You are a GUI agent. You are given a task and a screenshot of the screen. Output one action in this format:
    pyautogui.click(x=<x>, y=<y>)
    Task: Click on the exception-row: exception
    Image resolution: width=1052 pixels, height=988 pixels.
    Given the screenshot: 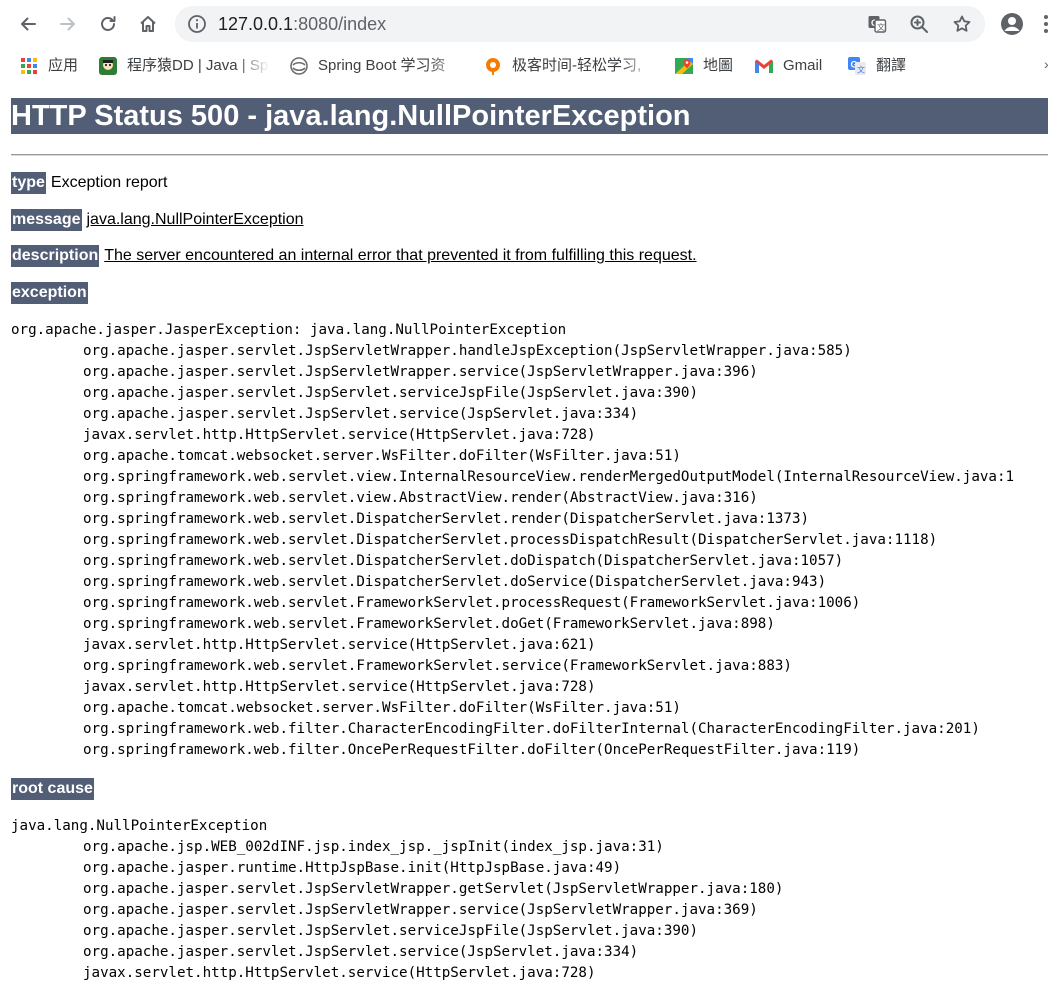 What is the action you would take?
    pyautogui.click(x=52, y=293)
    